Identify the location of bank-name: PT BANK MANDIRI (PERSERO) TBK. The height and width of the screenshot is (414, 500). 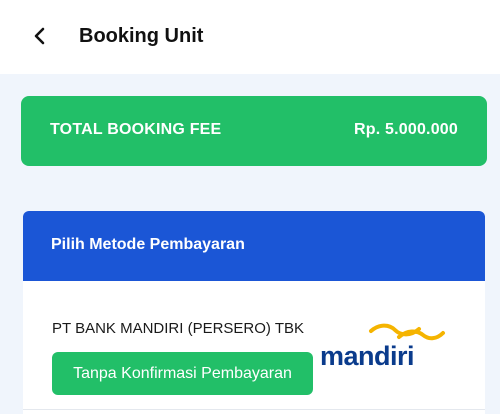
(178, 328).